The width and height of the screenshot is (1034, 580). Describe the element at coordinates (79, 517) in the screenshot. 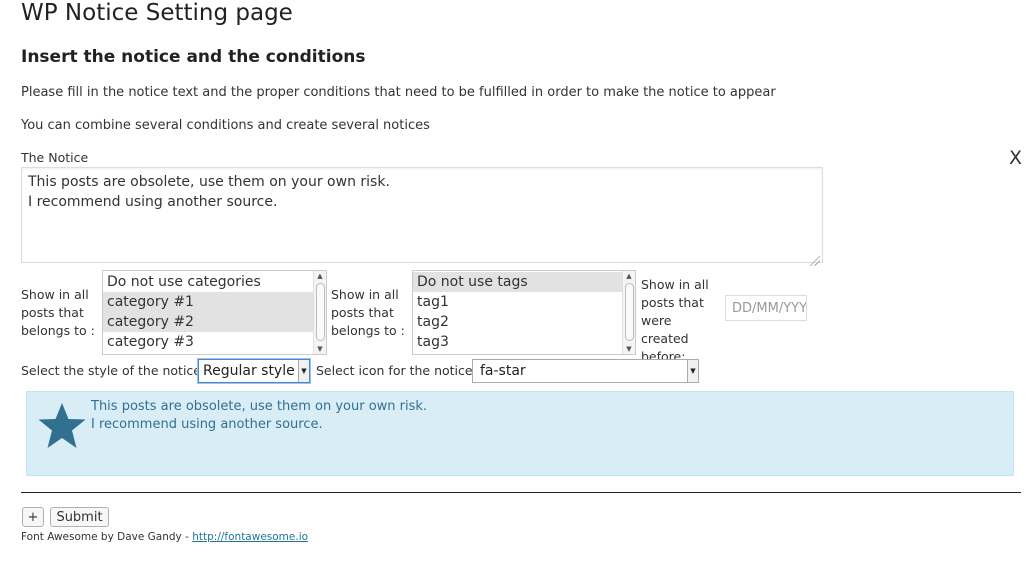

I see `submit-button: Submit` at that location.